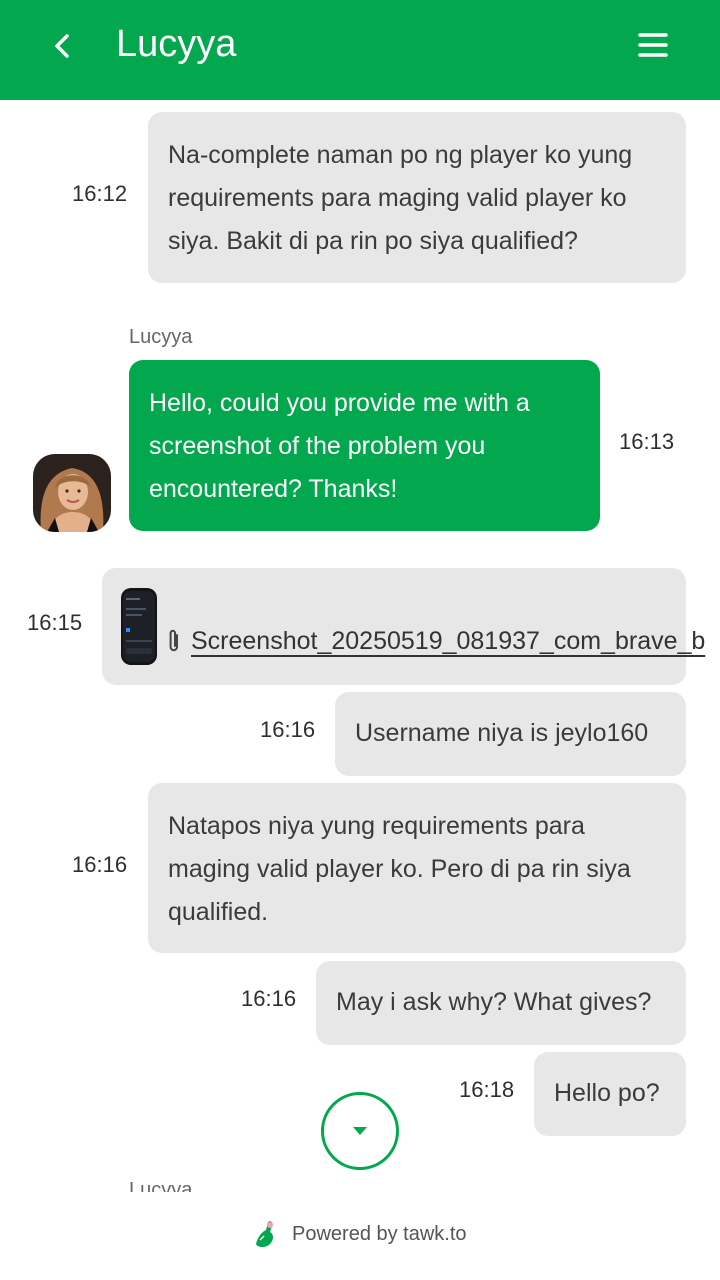  I want to click on message-time: 16:18, so click(487, 1089).